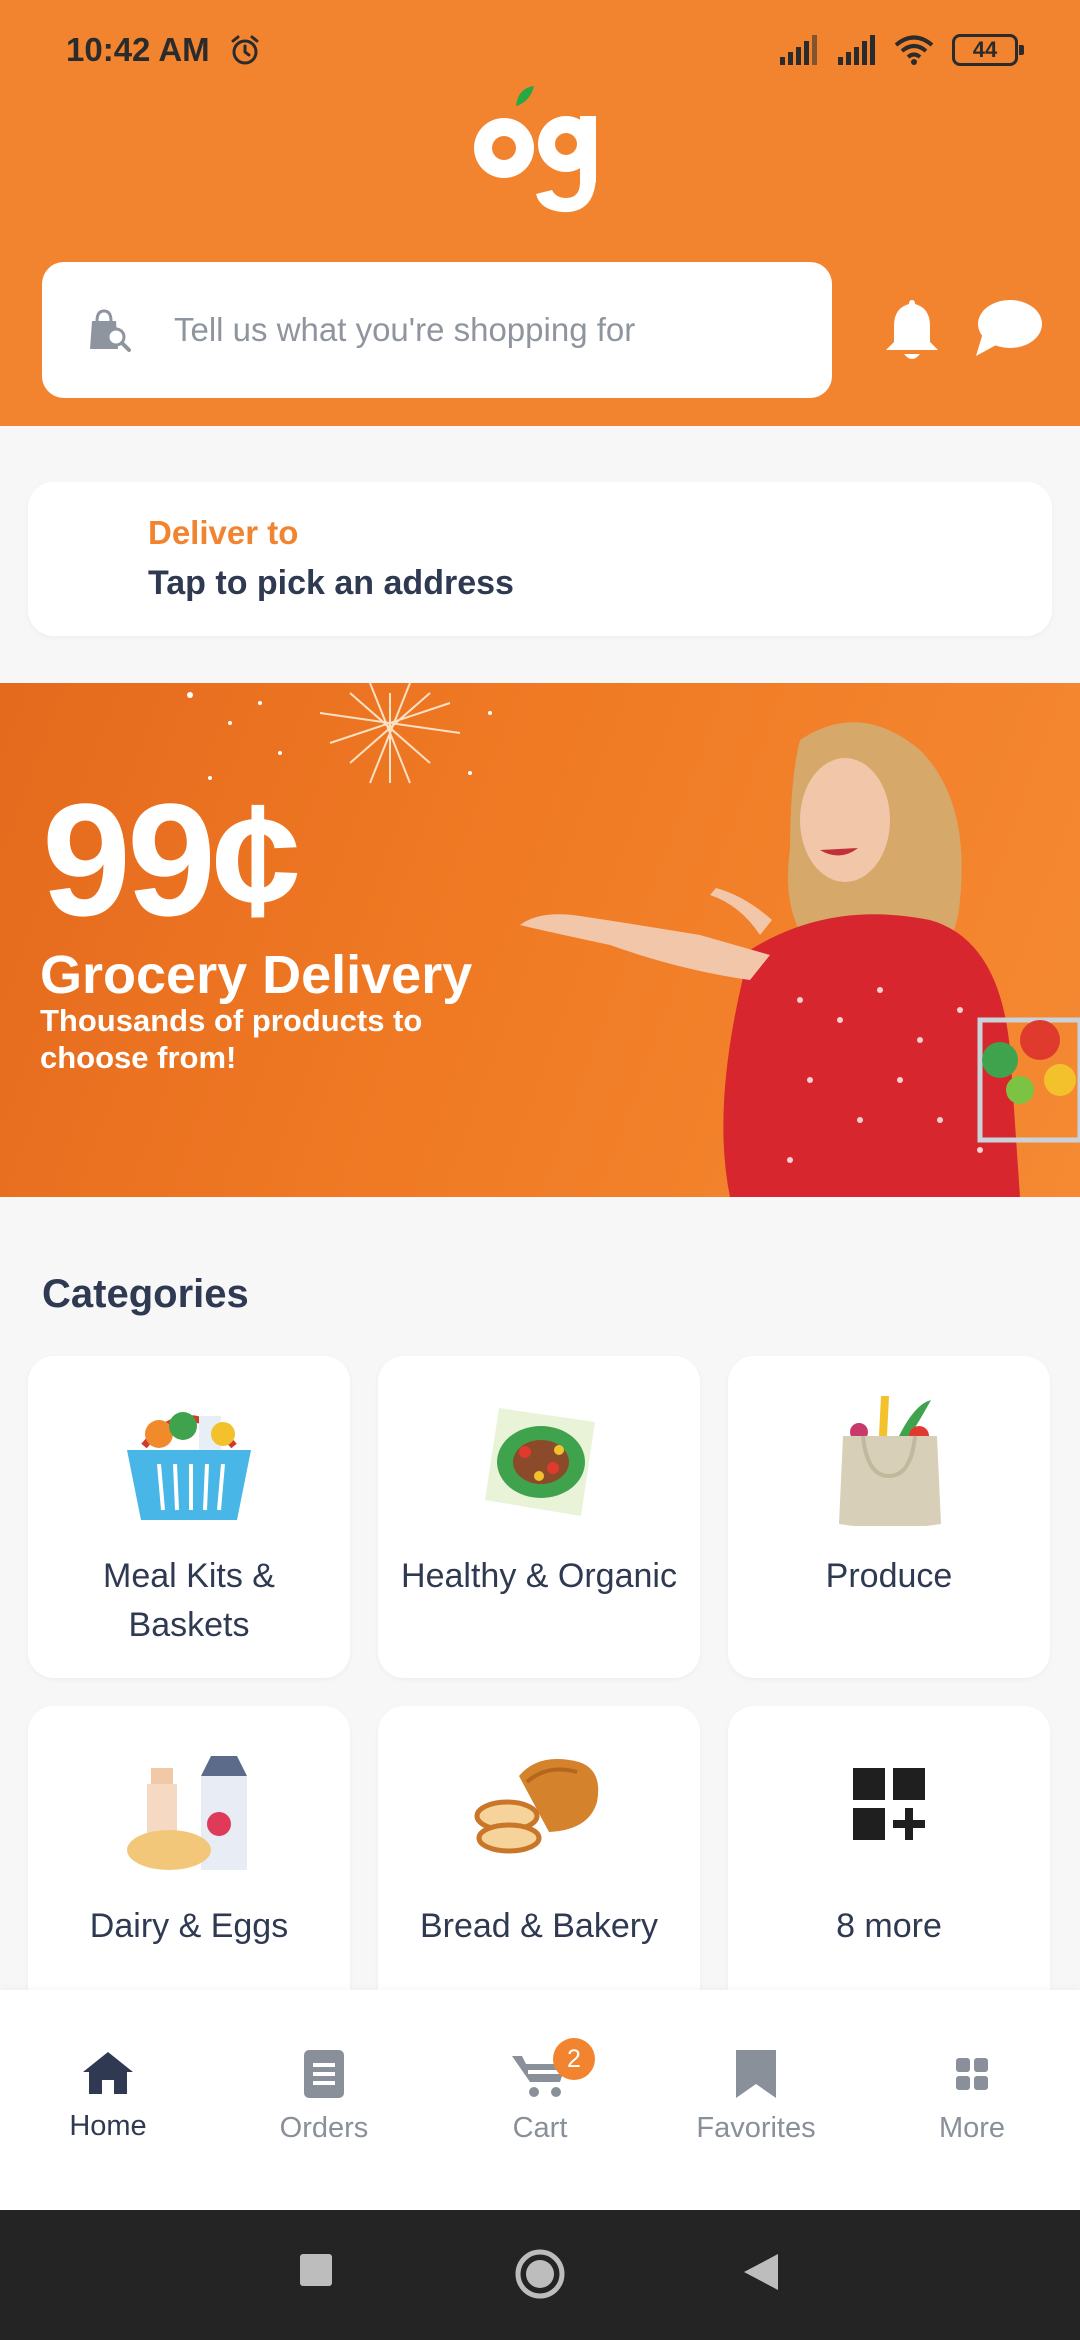  Describe the element at coordinates (889, 1926) in the screenshot. I see `category-label: 8 more` at that location.